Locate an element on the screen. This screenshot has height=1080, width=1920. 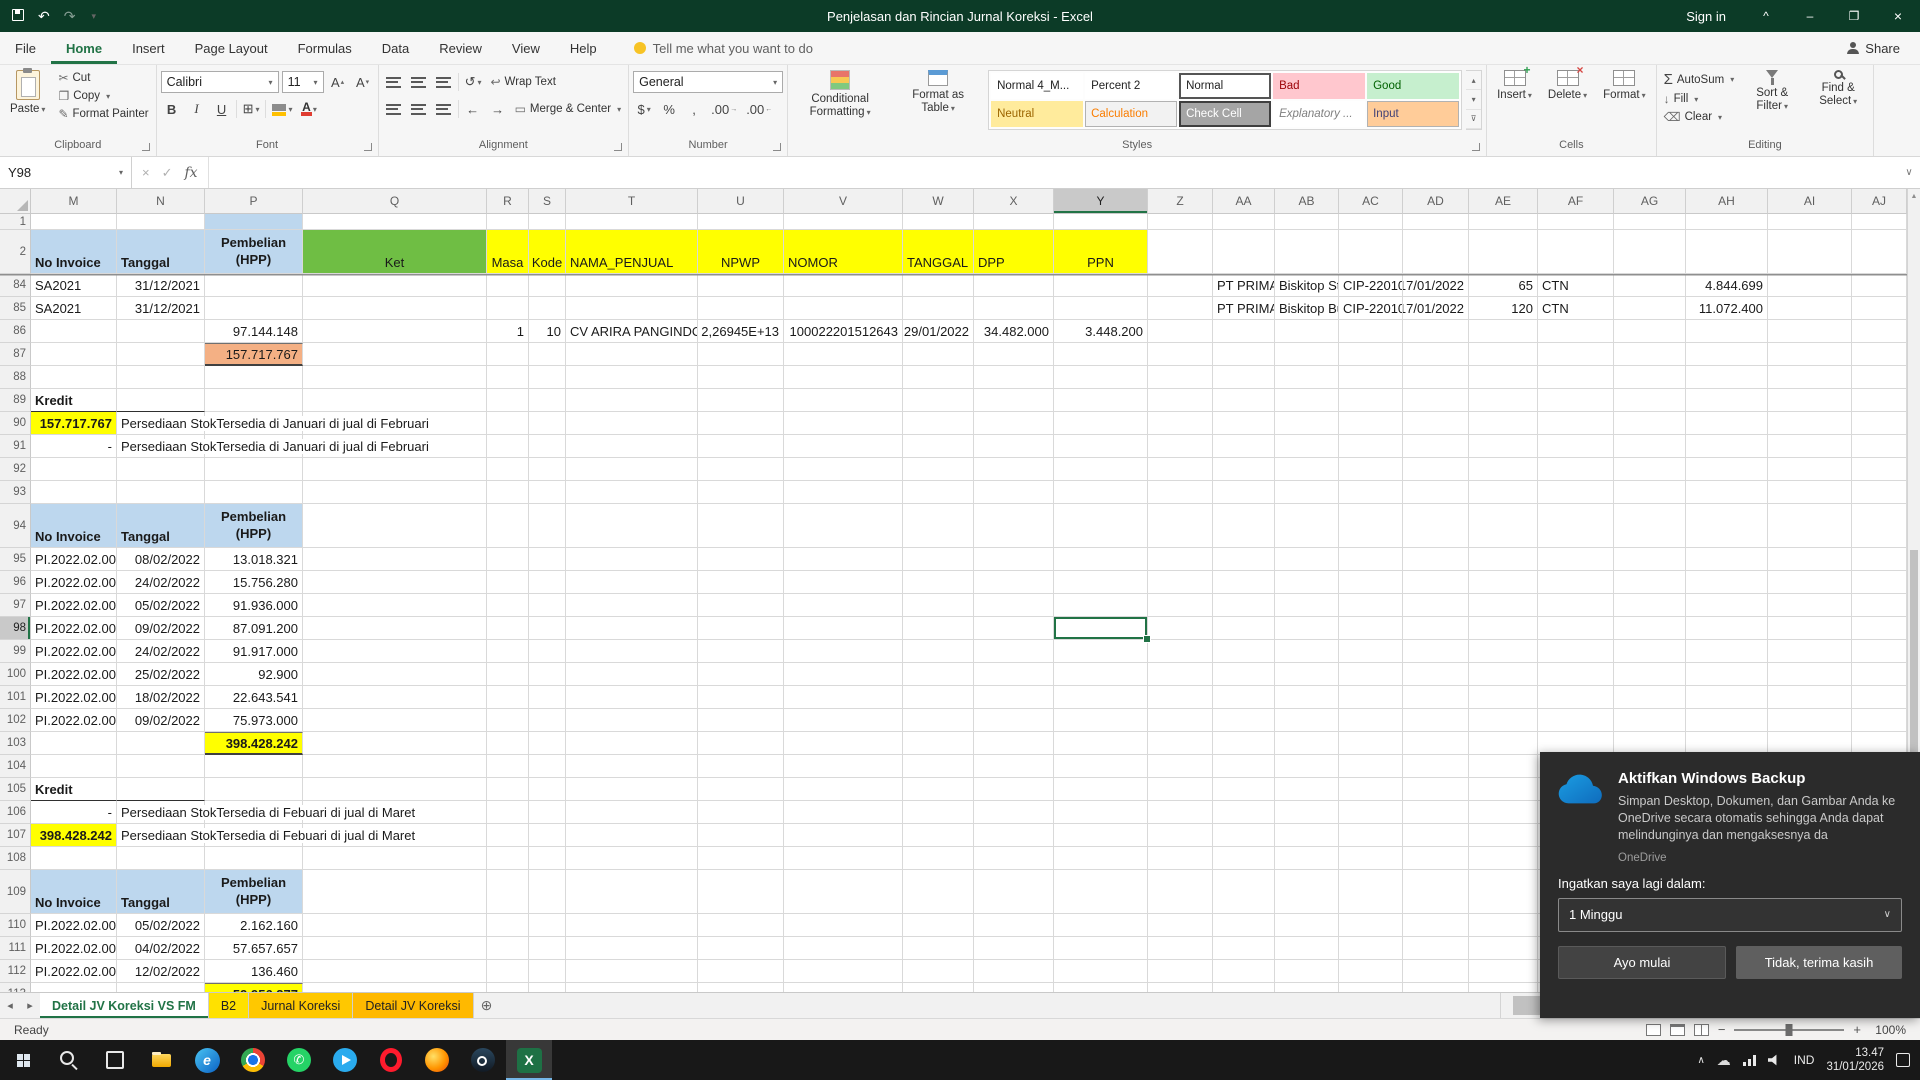
cell-AH90 is located at coordinates (1727, 423).